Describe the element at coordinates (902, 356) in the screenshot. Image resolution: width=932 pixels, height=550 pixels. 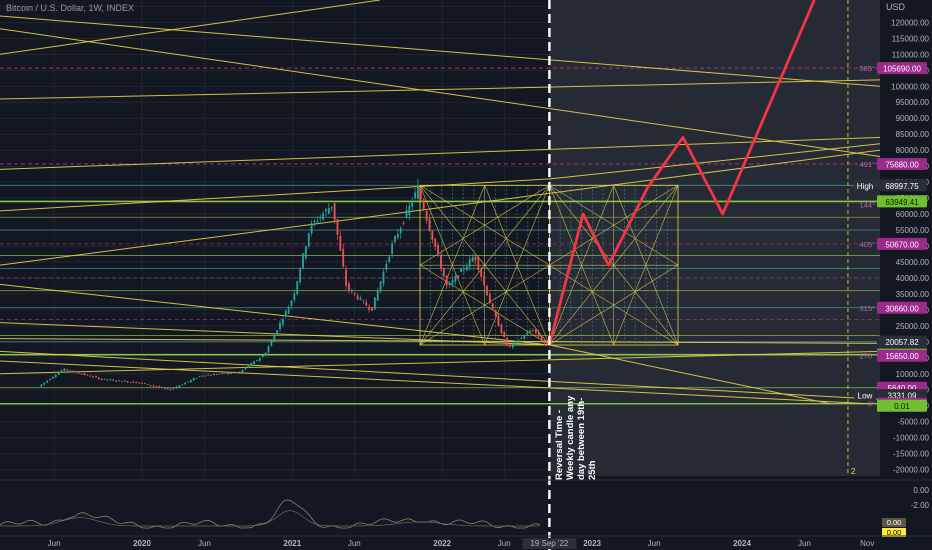
I see `price-label-text: 15650.00` at that location.